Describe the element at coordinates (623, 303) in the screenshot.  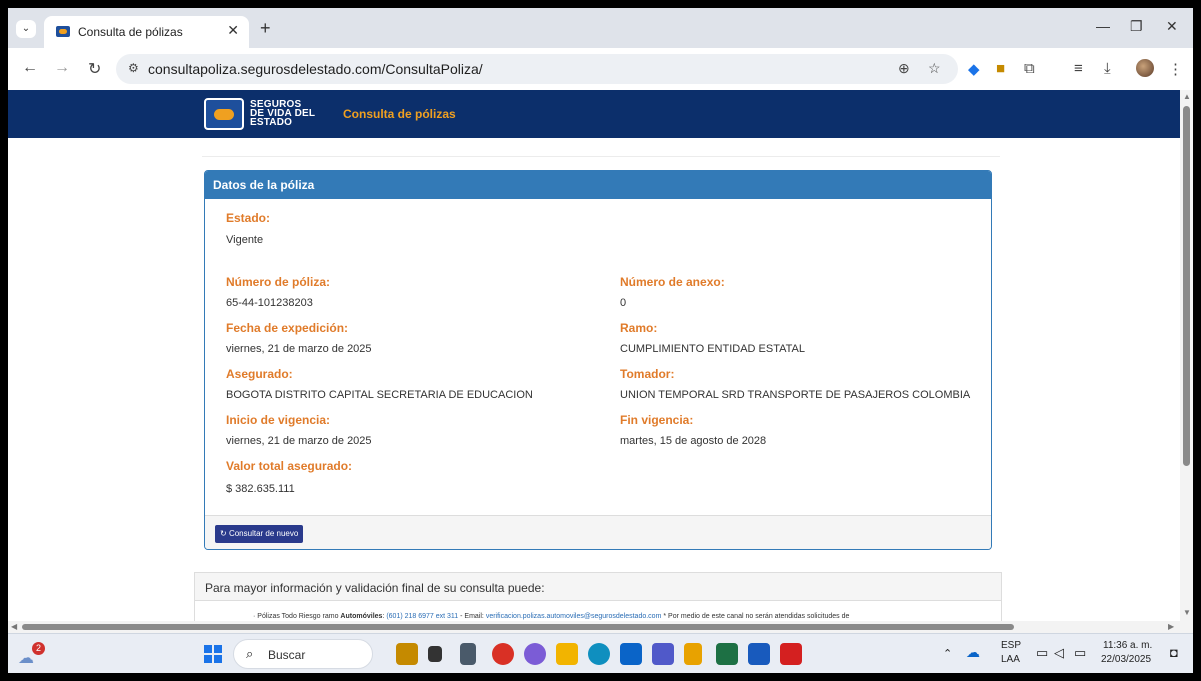
I see `numero-anexo-value: 0` at that location.